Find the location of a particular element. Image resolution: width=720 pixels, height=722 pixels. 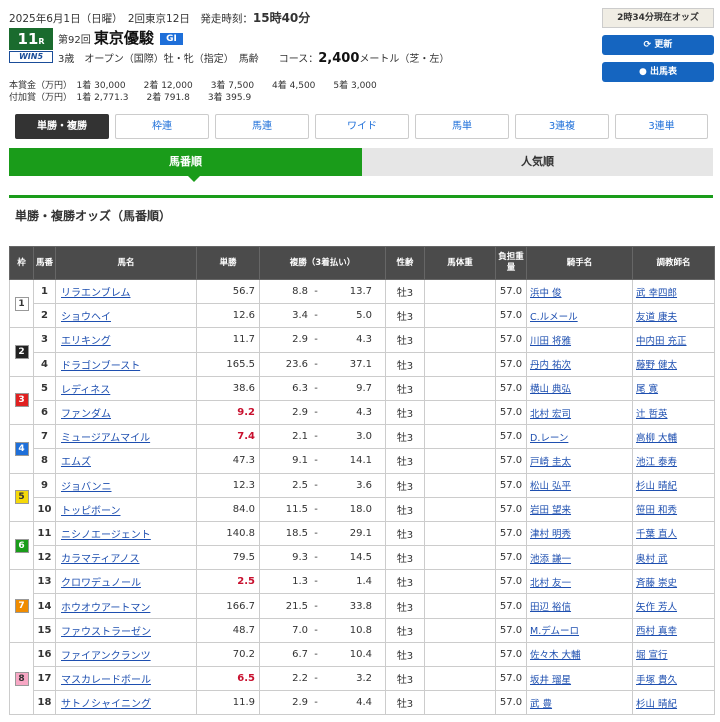

jockey-link: 佐々木 大輔 is located at coordinates (555, 655).